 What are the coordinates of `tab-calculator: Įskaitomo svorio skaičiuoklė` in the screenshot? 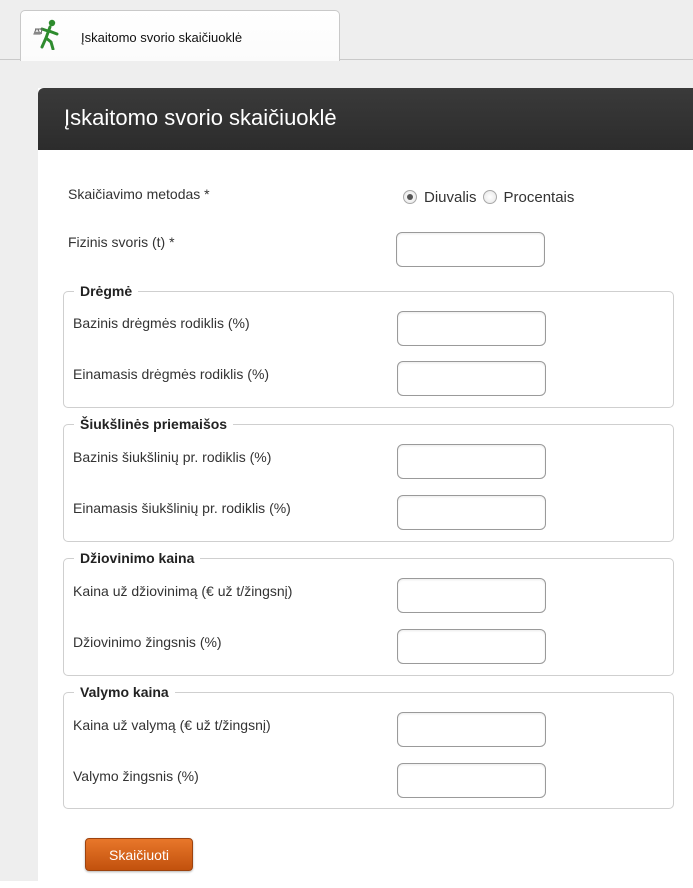 It's located at (180, 35).